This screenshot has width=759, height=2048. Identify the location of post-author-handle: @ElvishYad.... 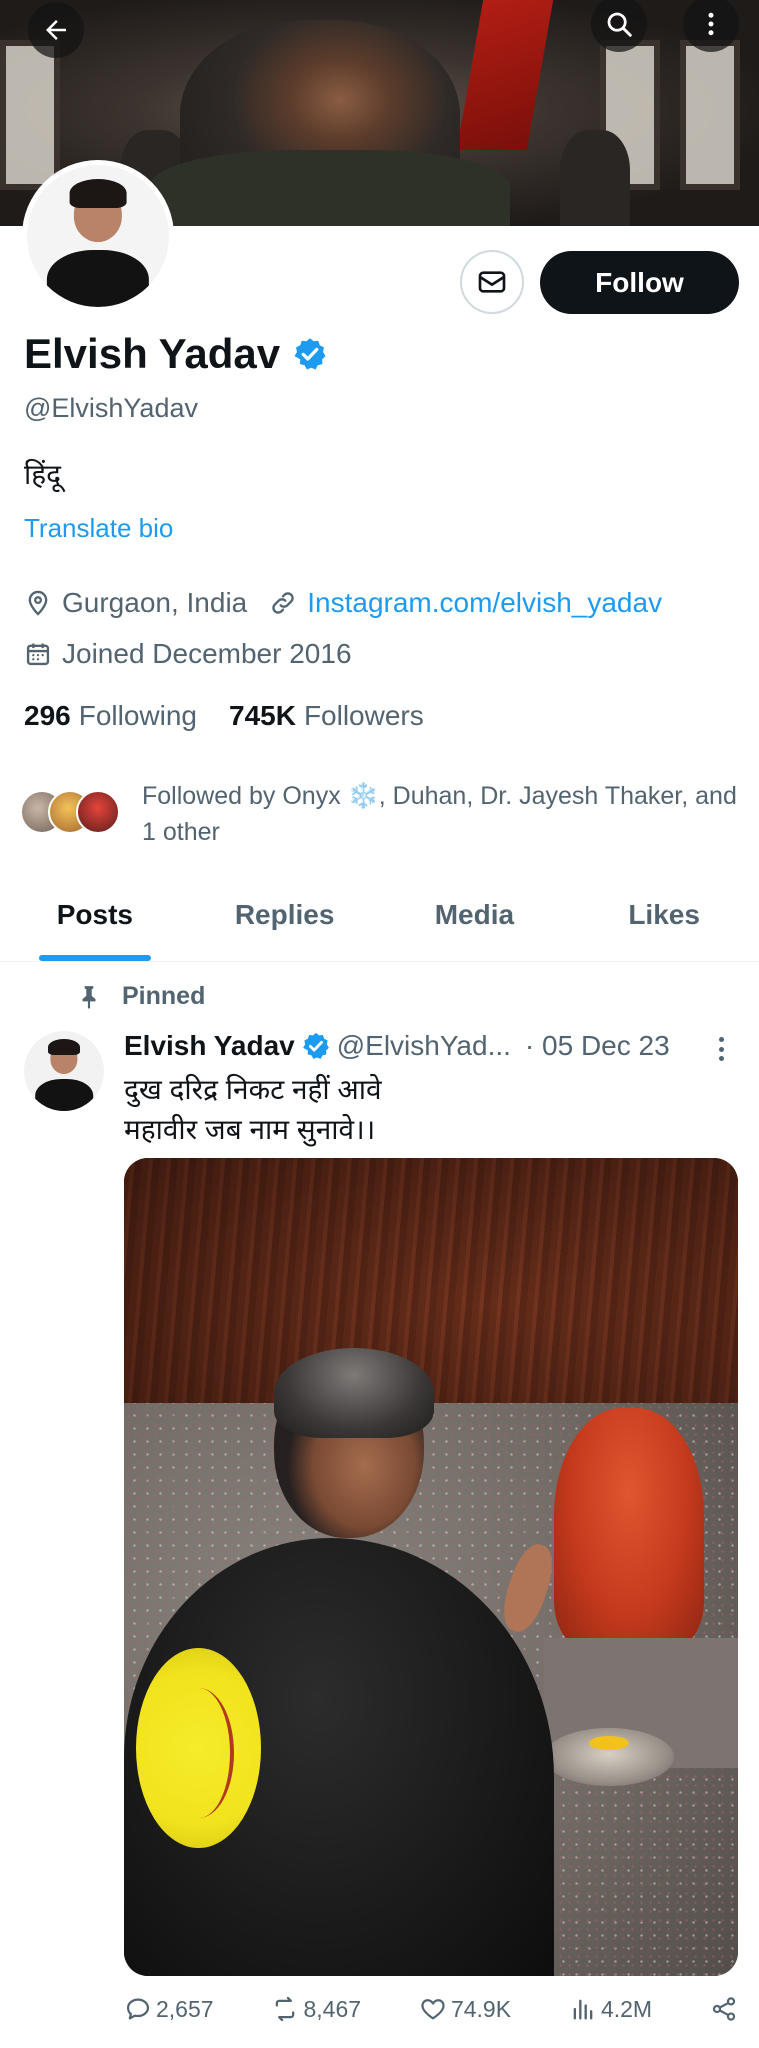
(424, 1046).